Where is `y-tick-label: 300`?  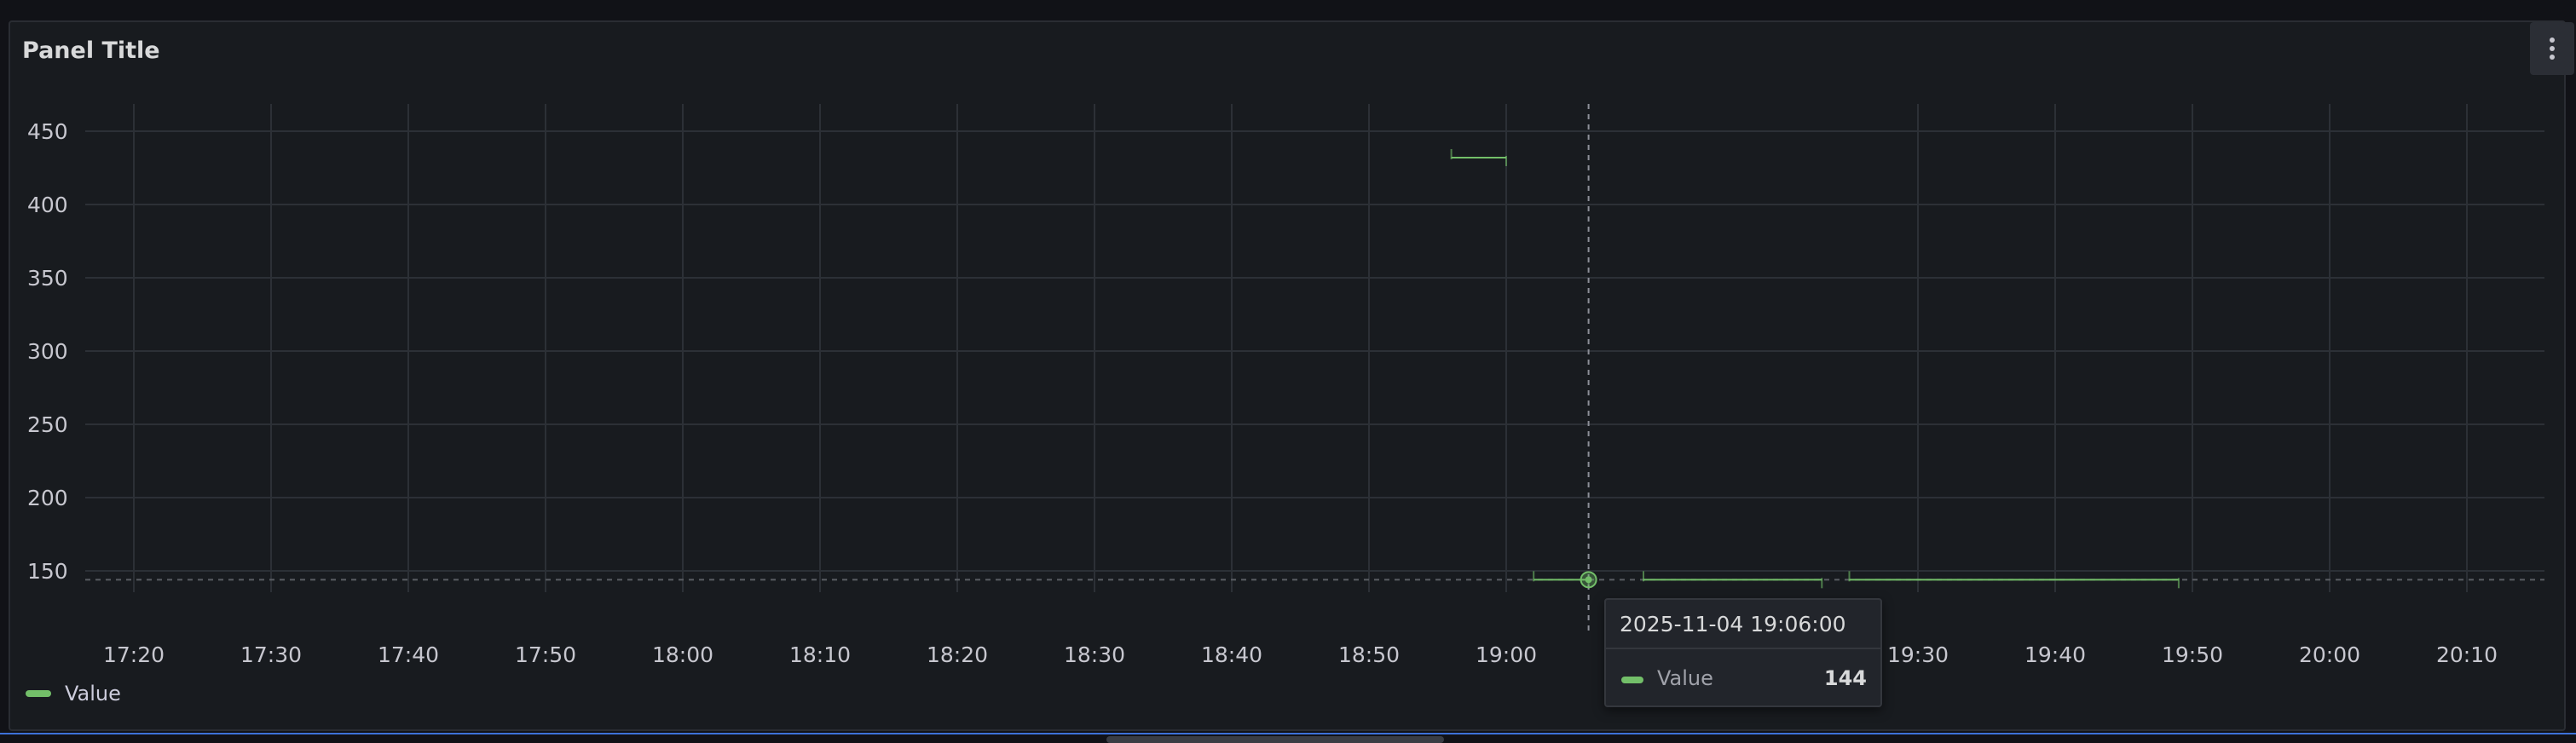
y-tick-label: 300 is located at coordinates (47, 351).